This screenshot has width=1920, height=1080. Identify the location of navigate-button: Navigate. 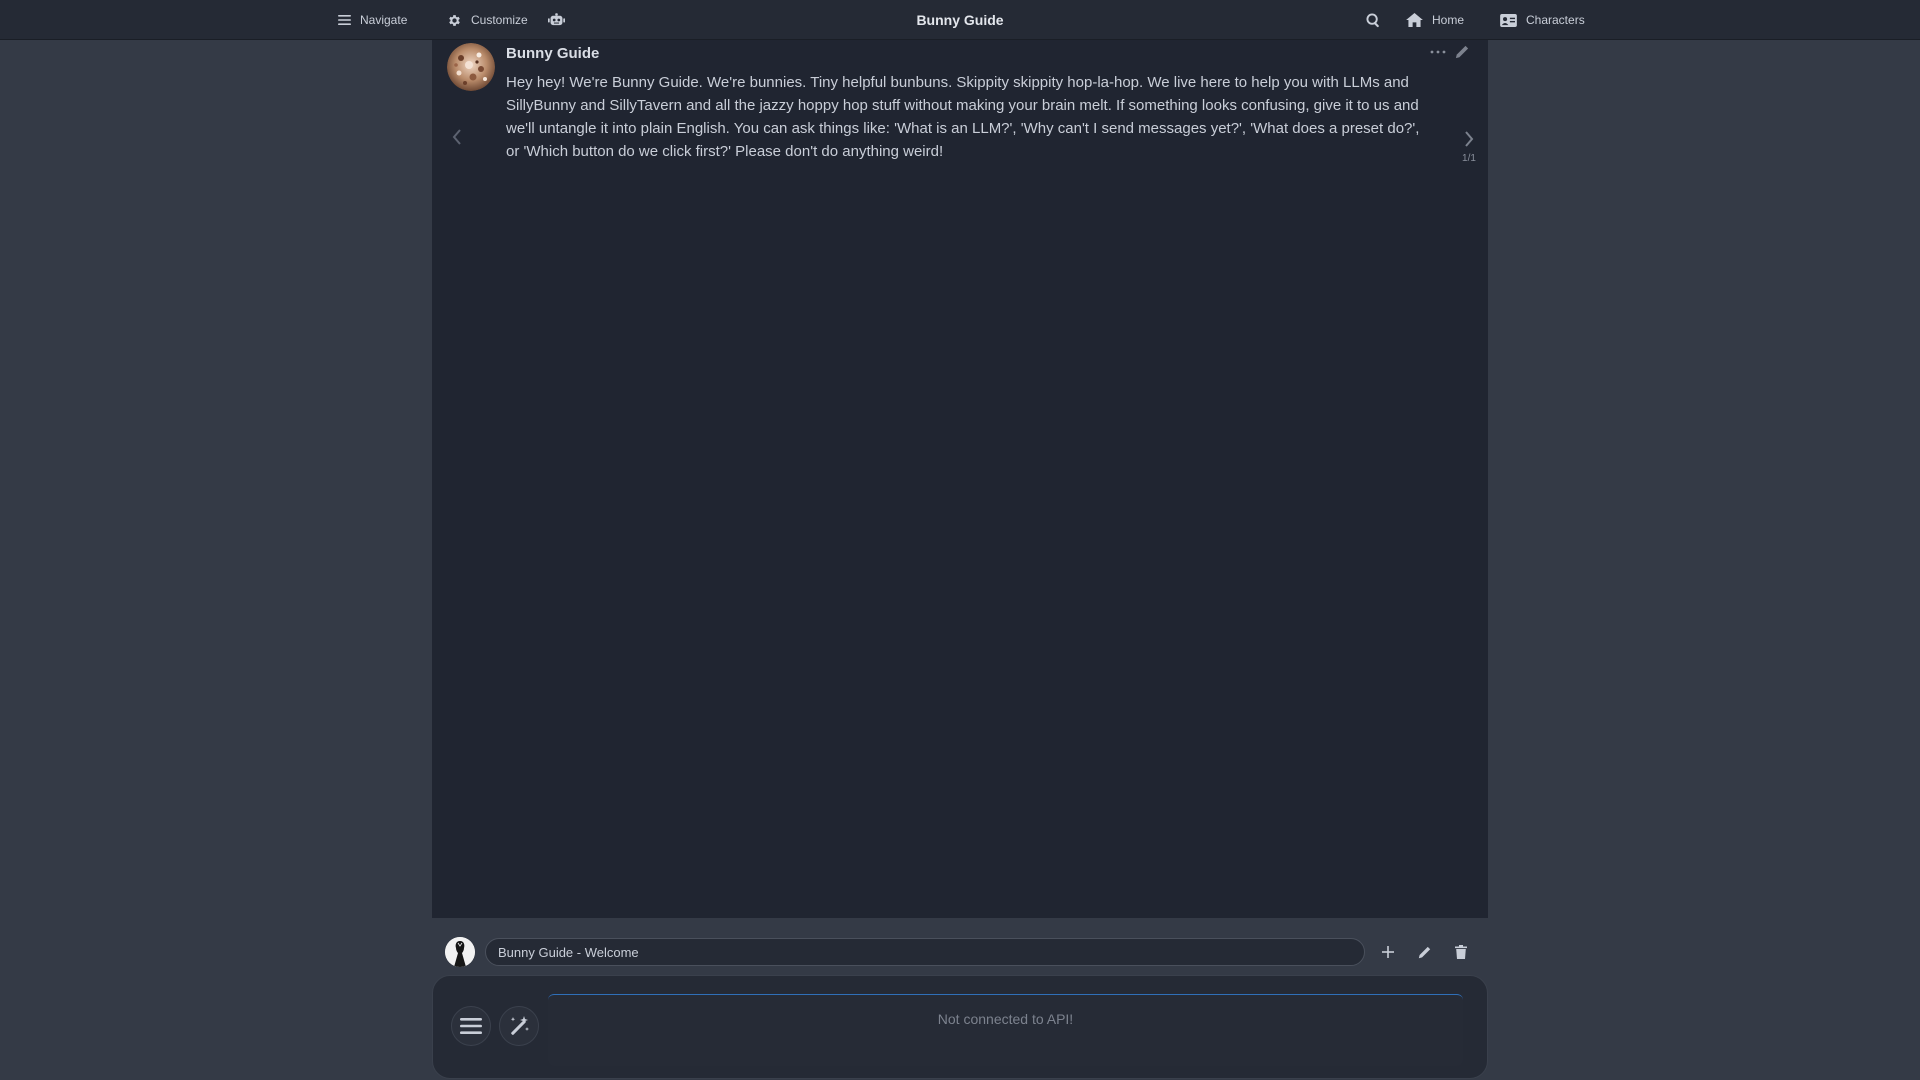
(372, 20).